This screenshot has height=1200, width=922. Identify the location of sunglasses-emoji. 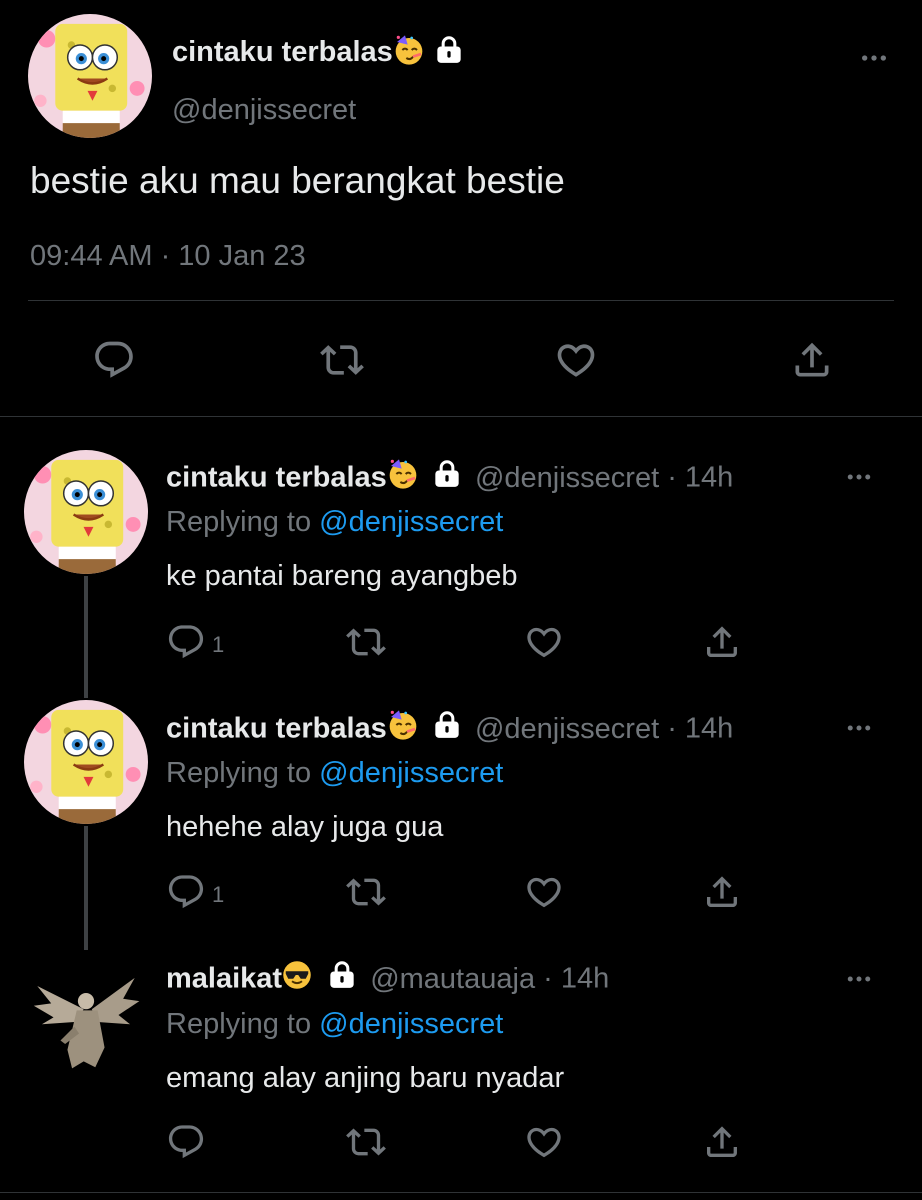
(297, 979).